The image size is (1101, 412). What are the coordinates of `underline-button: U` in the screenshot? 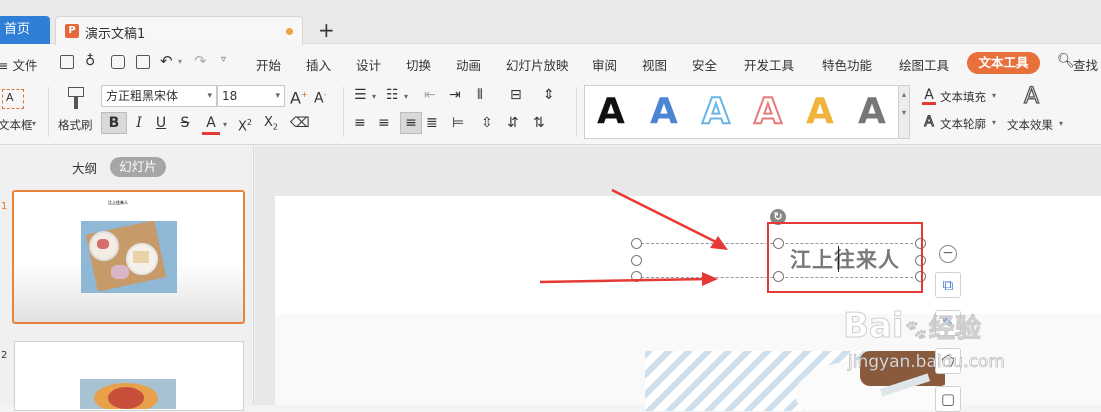 It's located at (161, 123).